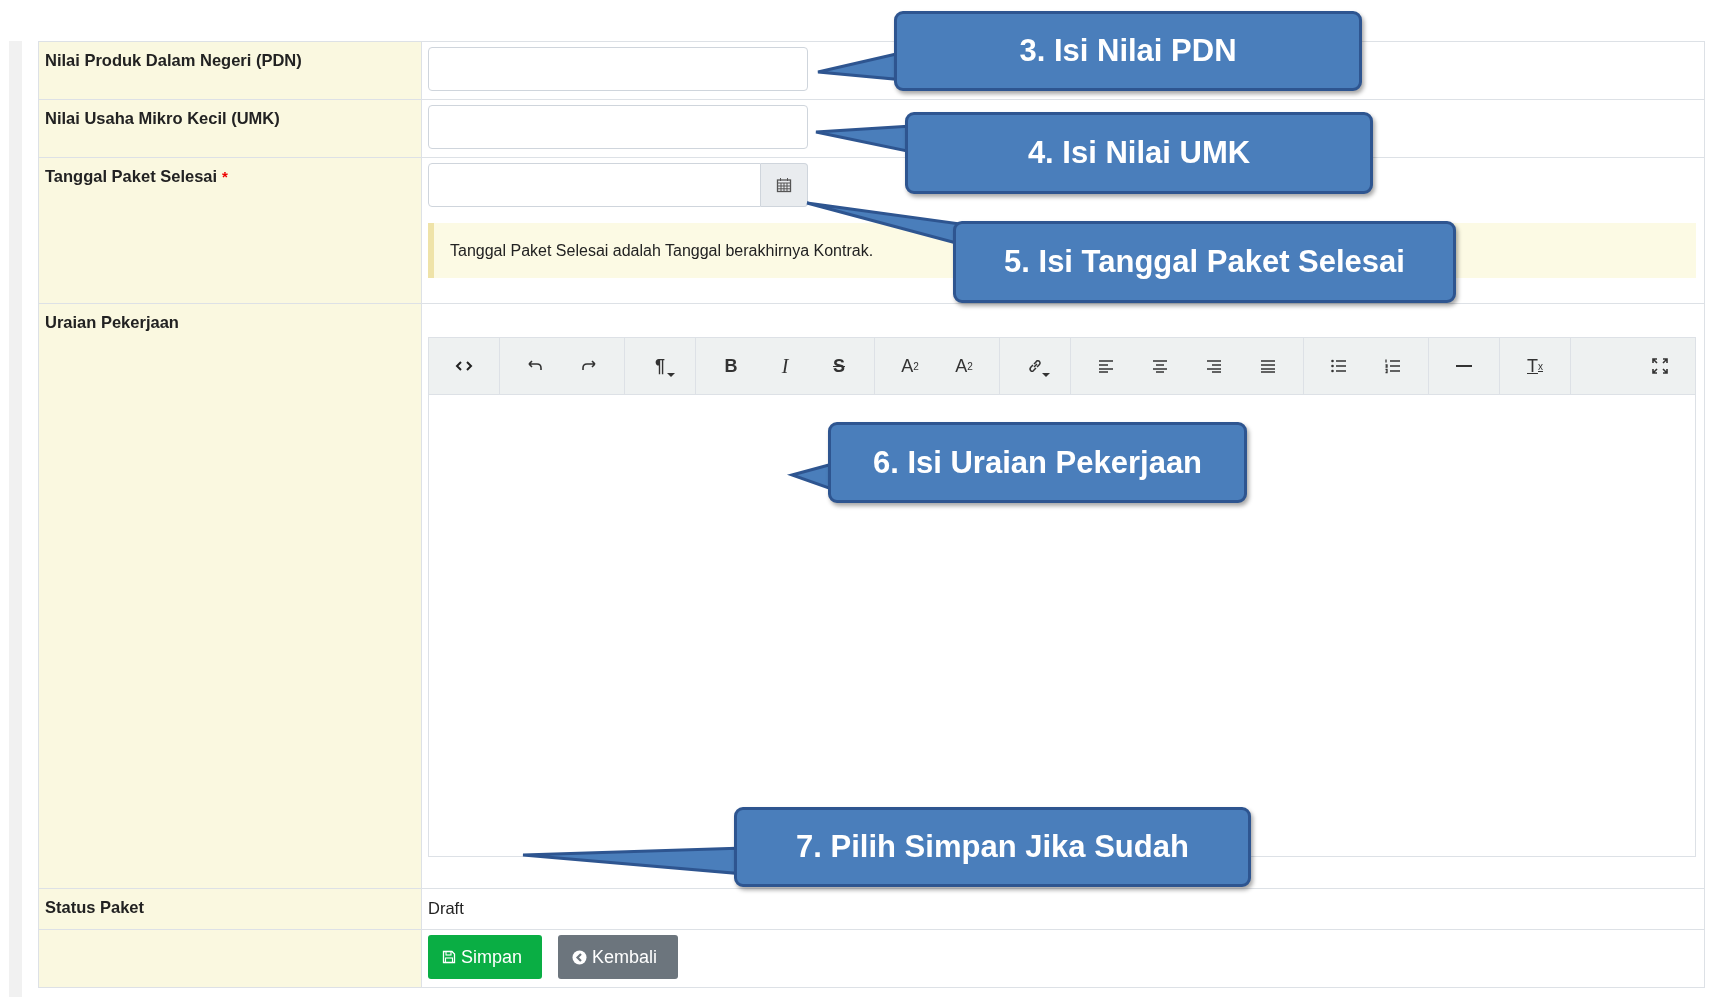 This screenshot has width=1715, height=997. What do you see at coordinates (95, 907) in the screenshot?
I see `field-label: Status Paket` at bounding box center [95, 907].